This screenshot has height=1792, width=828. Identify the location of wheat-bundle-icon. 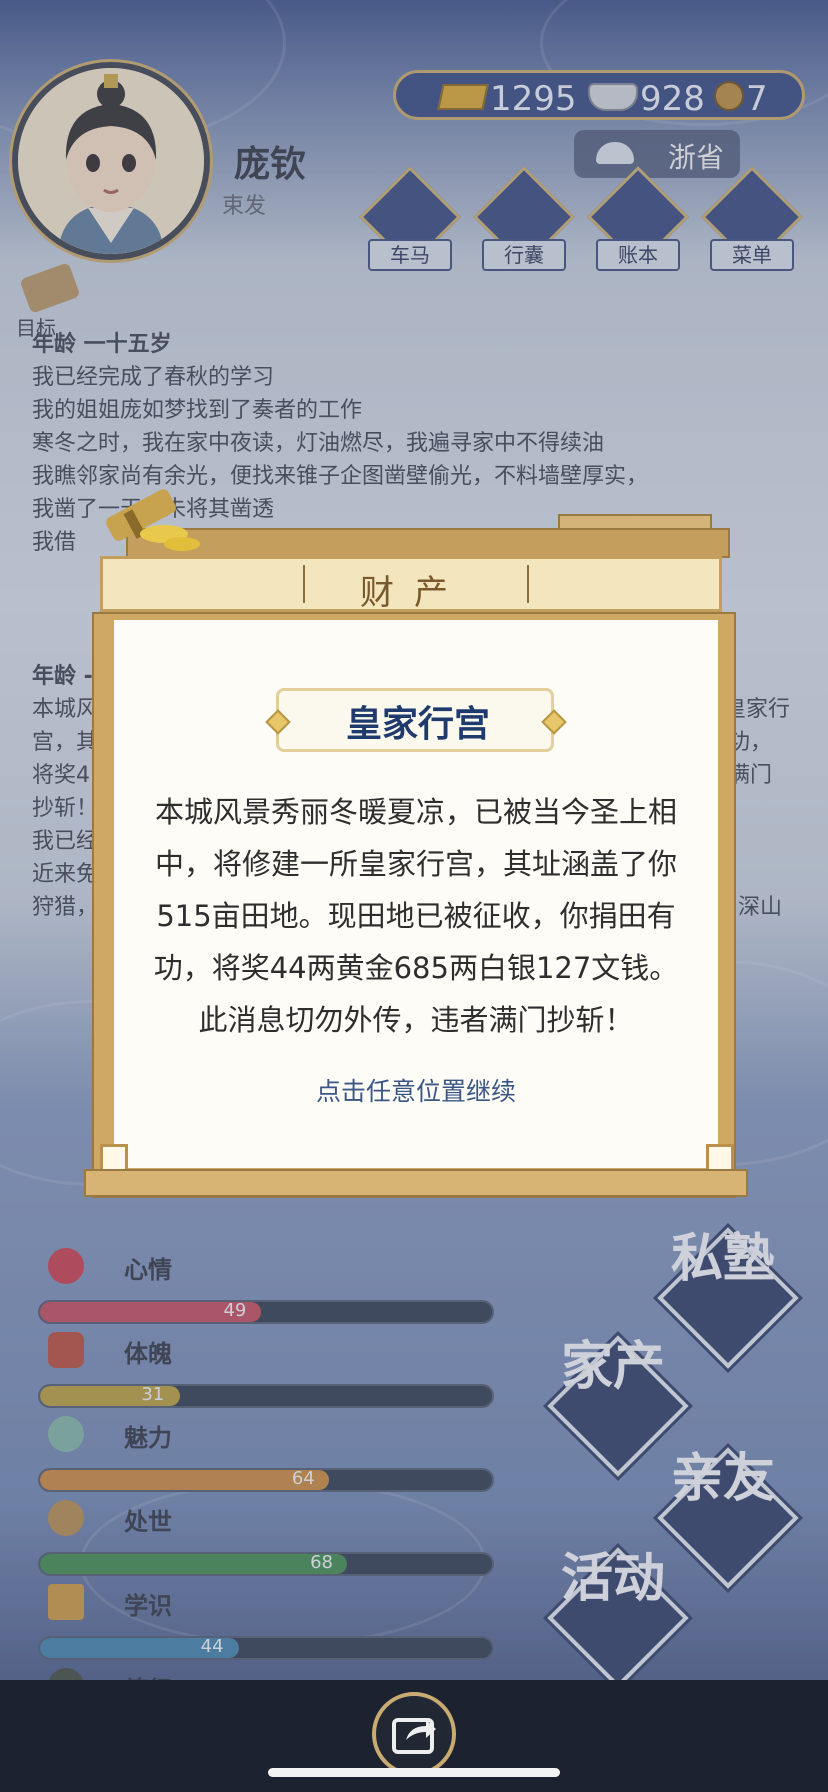
(153, 520).